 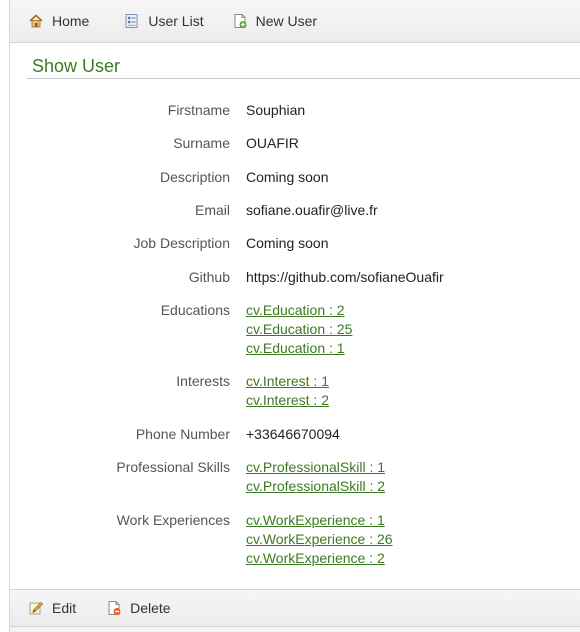 What do you see at coordinates (240, 21) in the screenshot?
I see `new-user-icon` at bounding box center [240, 21].